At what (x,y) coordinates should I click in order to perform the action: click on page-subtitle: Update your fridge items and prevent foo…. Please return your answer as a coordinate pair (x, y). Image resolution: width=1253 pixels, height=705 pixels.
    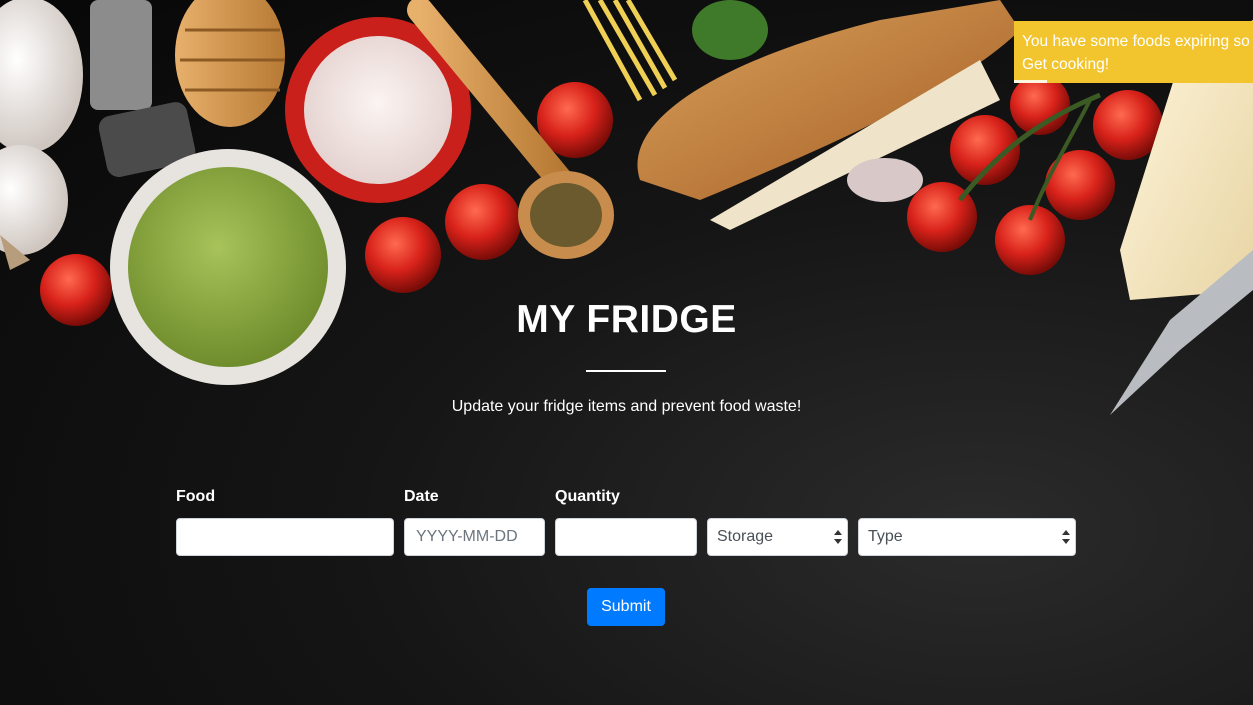
    Looking at the image, I should click on (626, 406).